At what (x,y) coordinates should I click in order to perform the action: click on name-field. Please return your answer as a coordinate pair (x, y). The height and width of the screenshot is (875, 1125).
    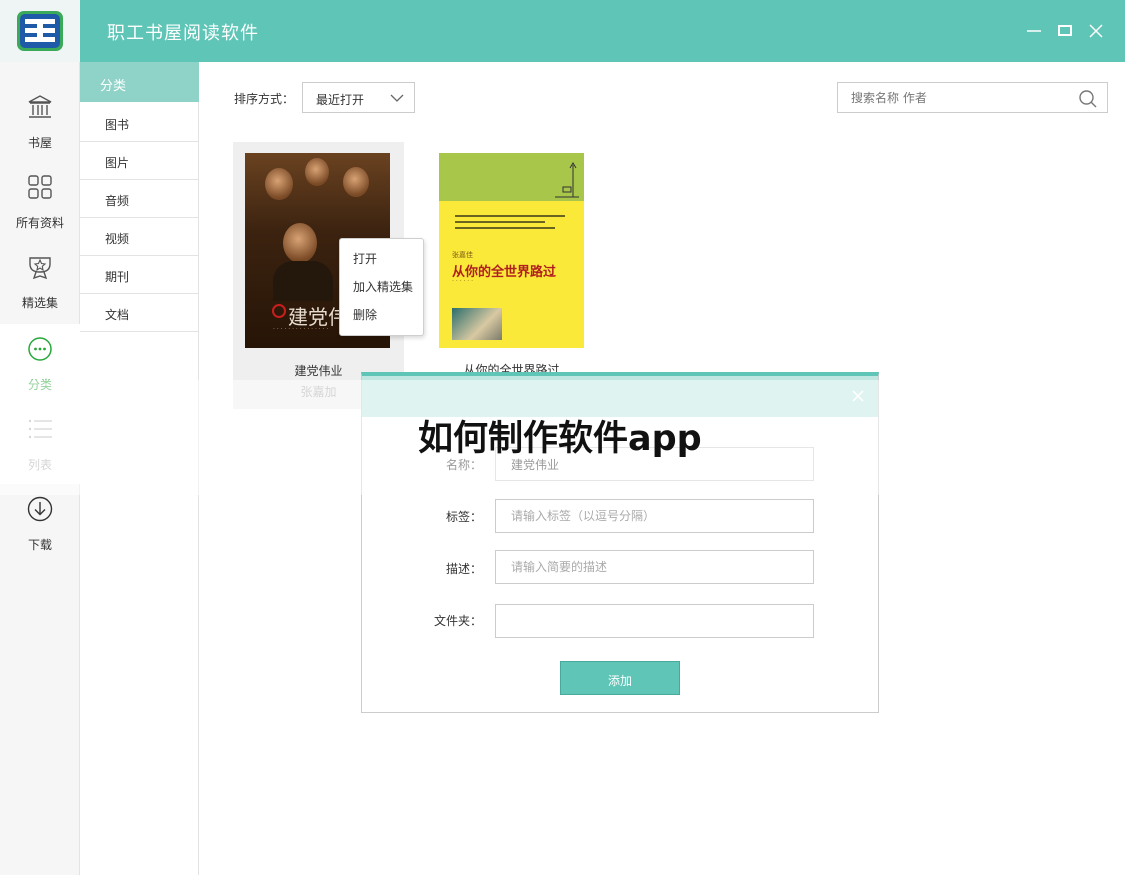
    Looking at the image, I should click on (654, 464).